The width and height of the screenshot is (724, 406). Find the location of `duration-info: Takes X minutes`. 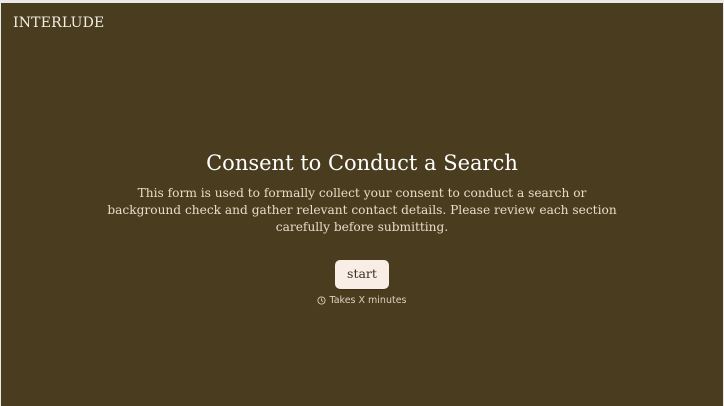

duration-info: Takes X minutes is located at coordinates (362, 302).